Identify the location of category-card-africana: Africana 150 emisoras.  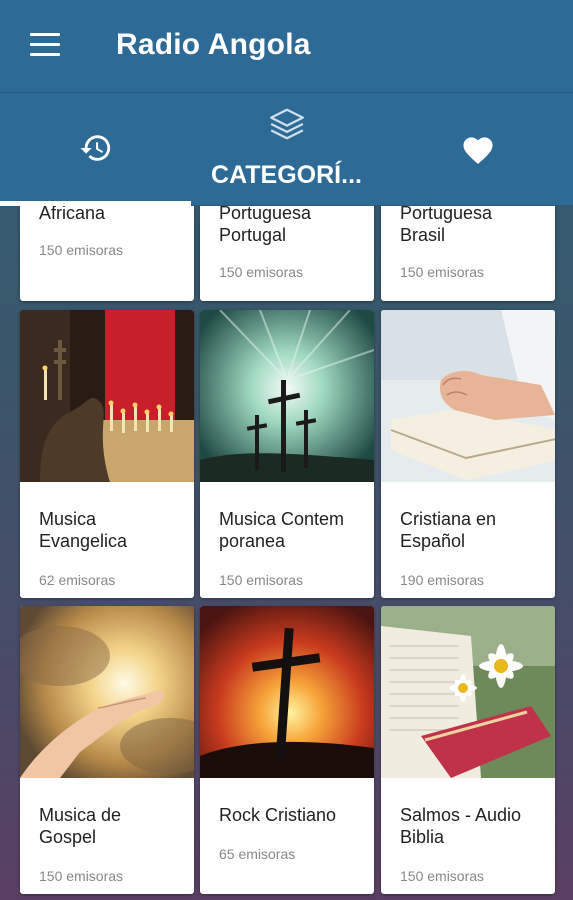
(107, 253).